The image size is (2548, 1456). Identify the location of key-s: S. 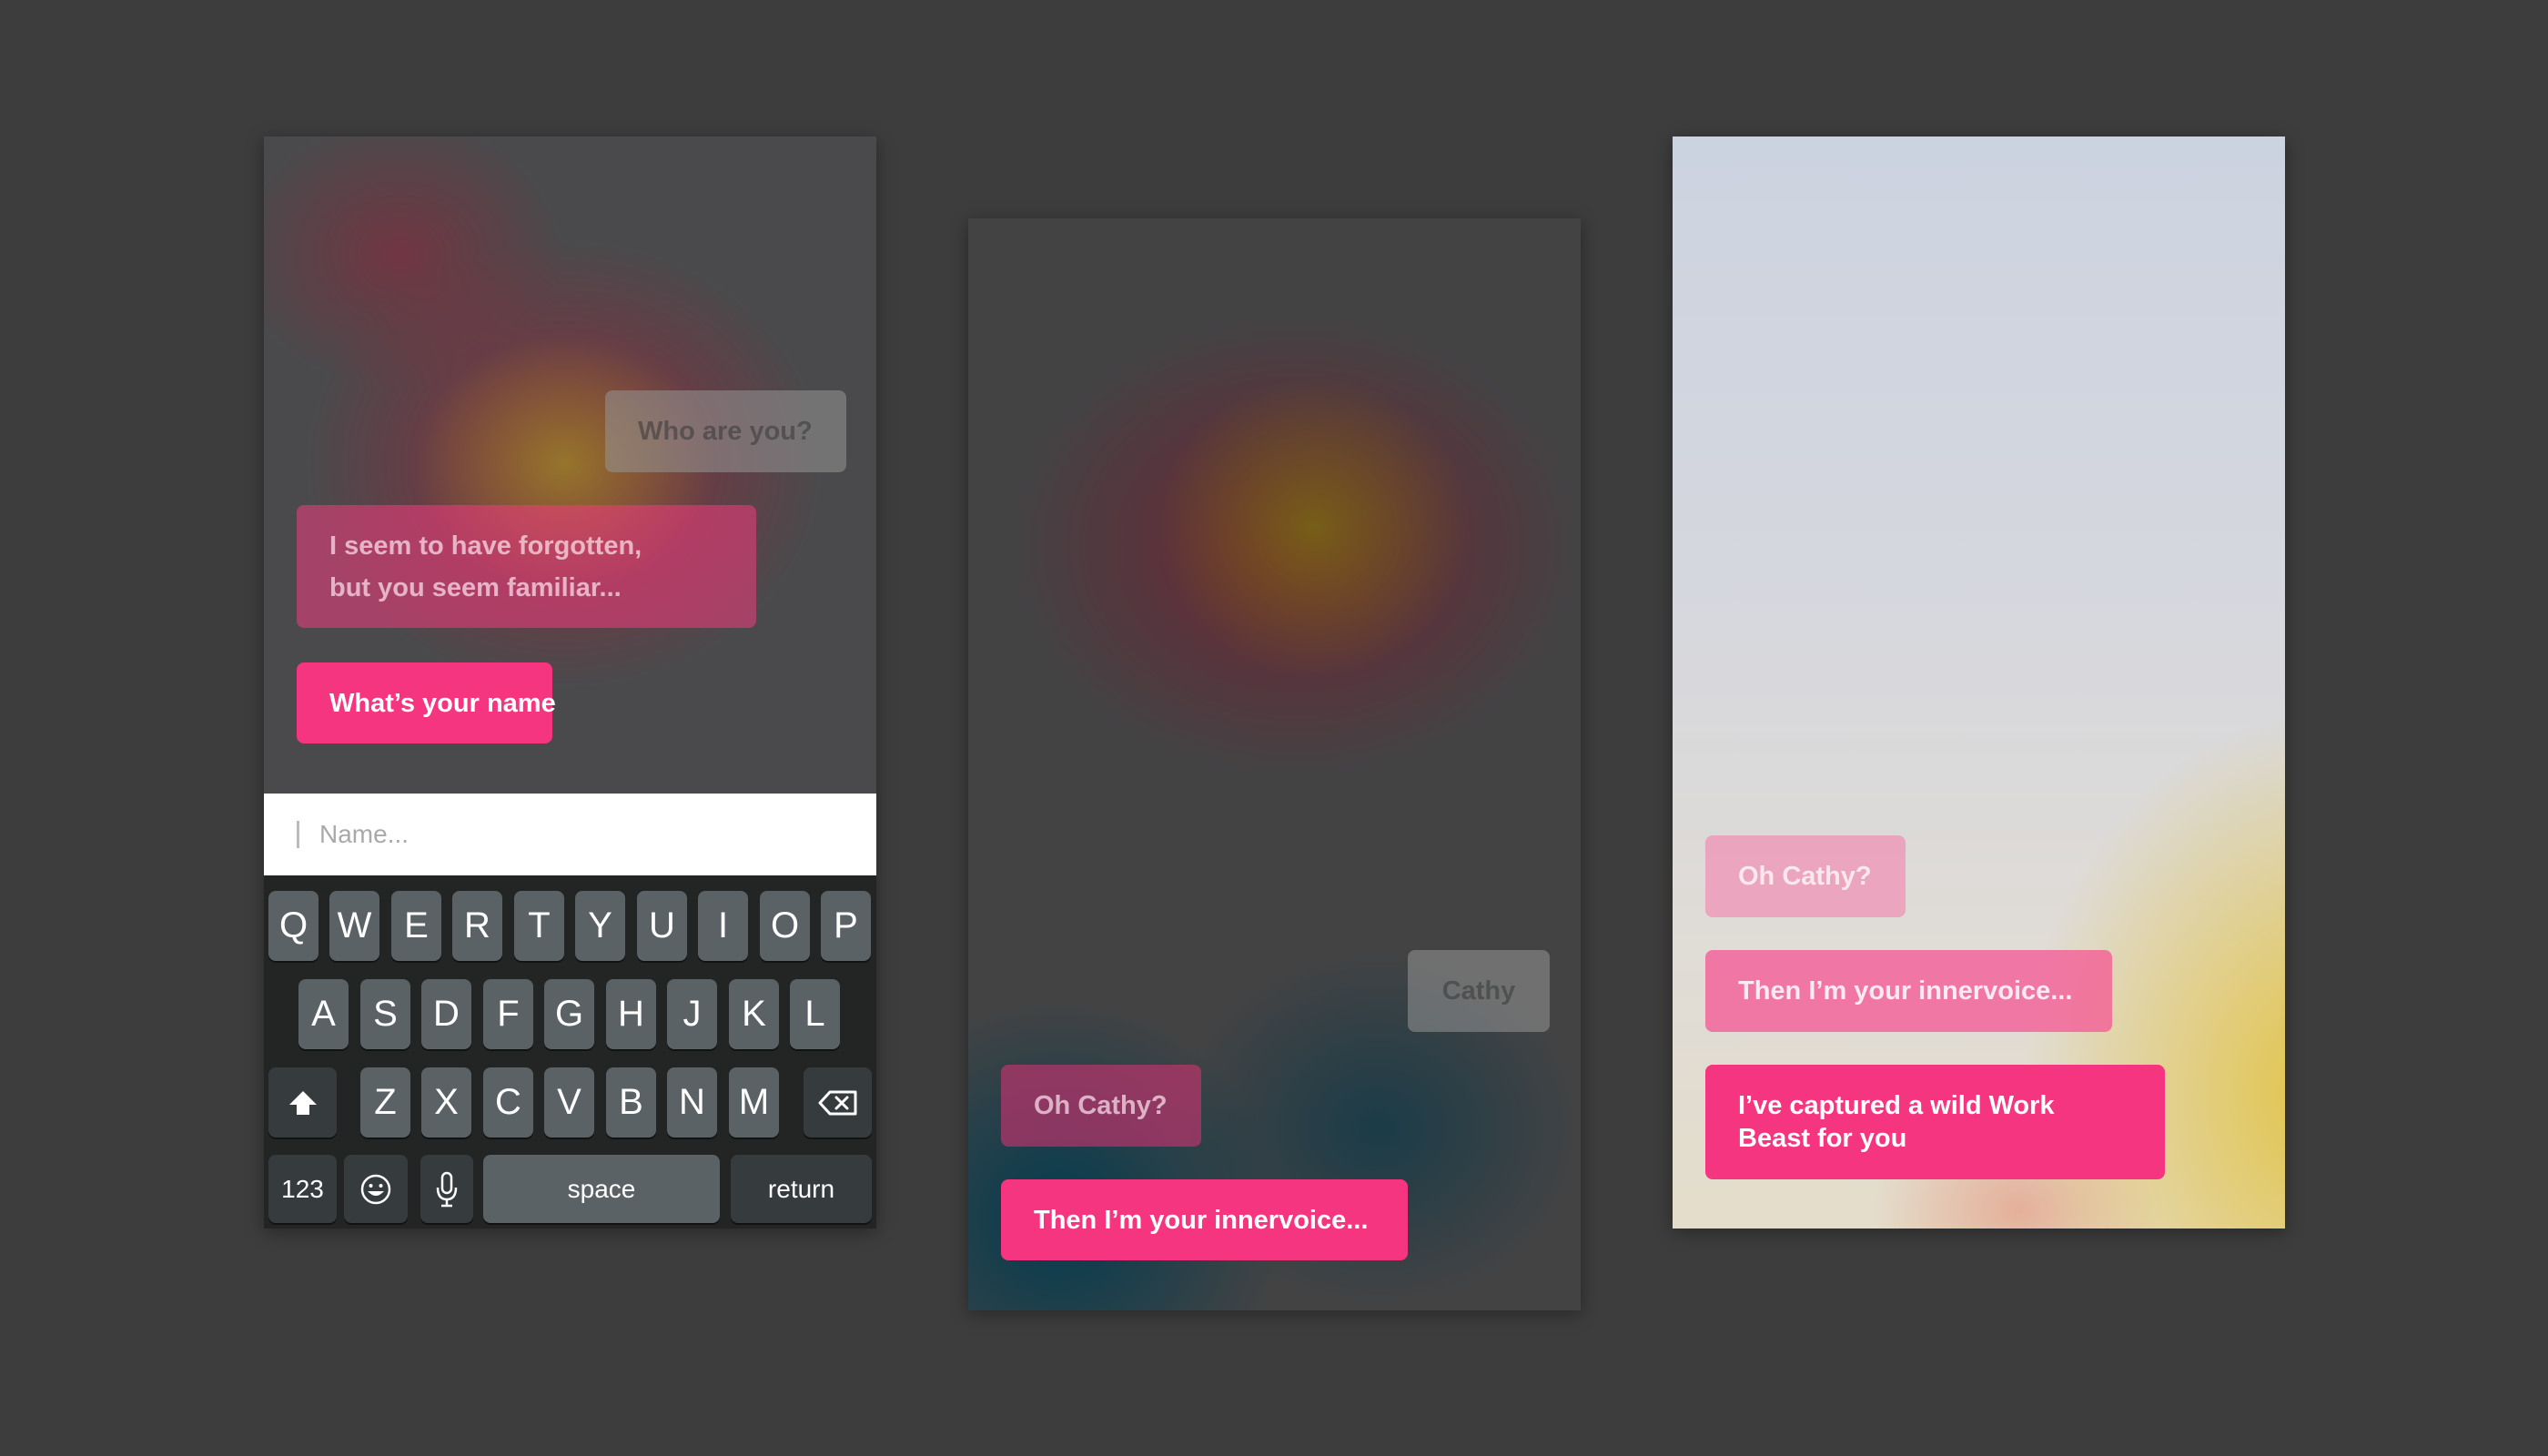
(385, 1014).